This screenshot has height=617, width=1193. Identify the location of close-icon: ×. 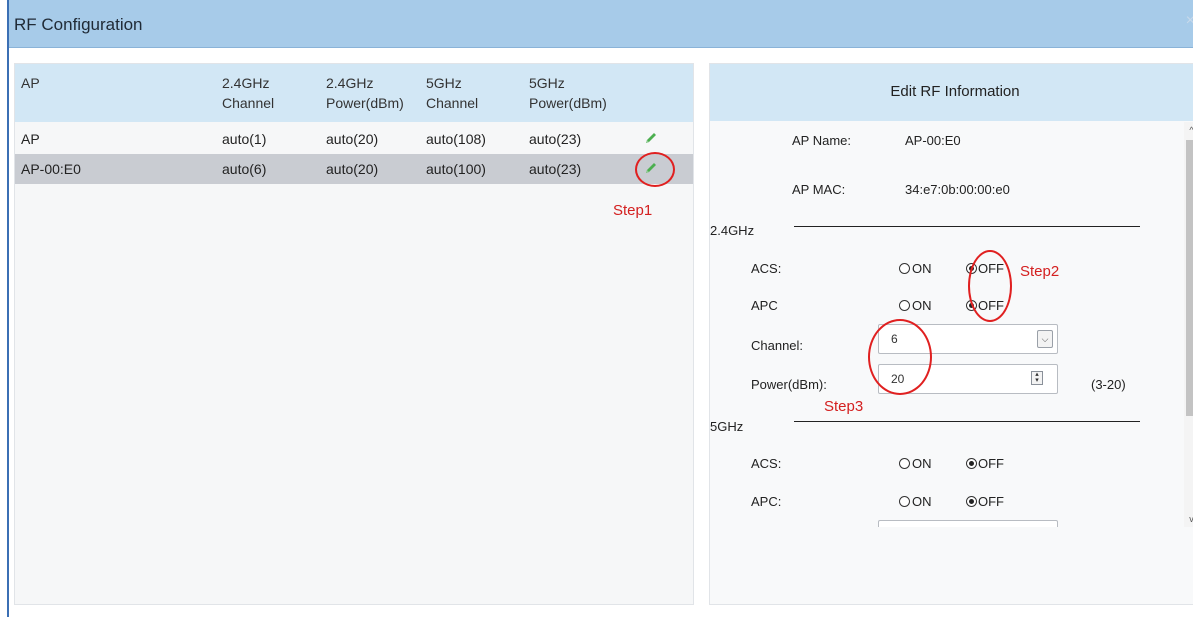
(1189, 21).